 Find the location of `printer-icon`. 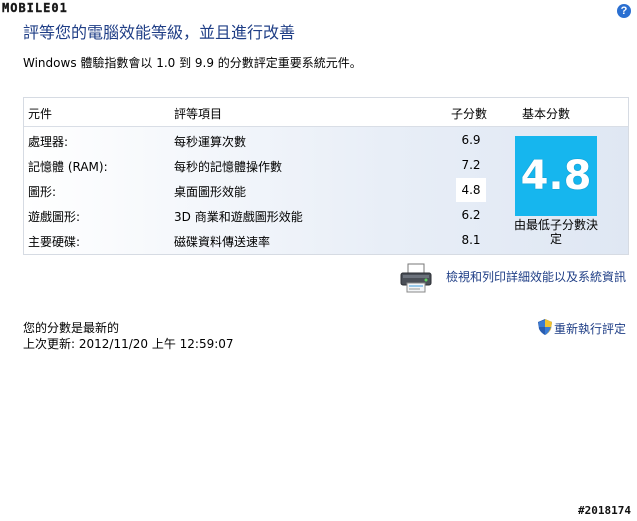

printer-icon is located at coordinates (416, 278).